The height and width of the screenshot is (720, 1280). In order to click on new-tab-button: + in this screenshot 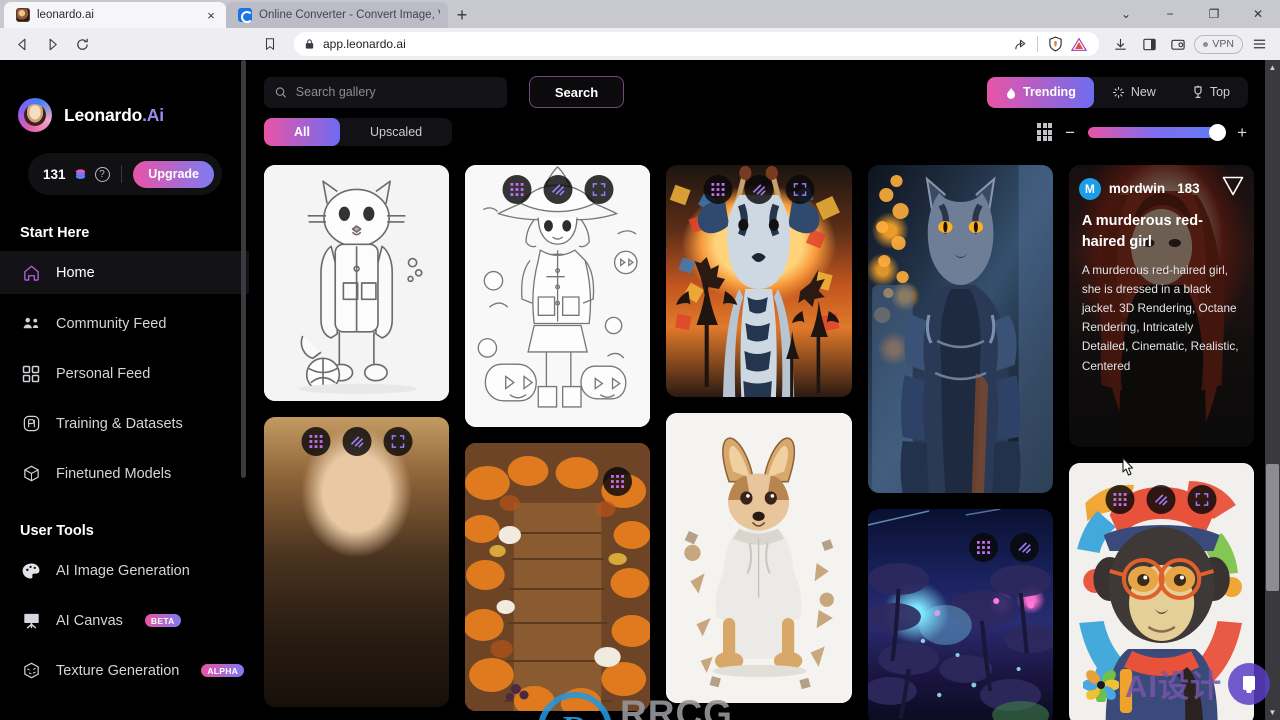, I will do `click(462, 15)`.